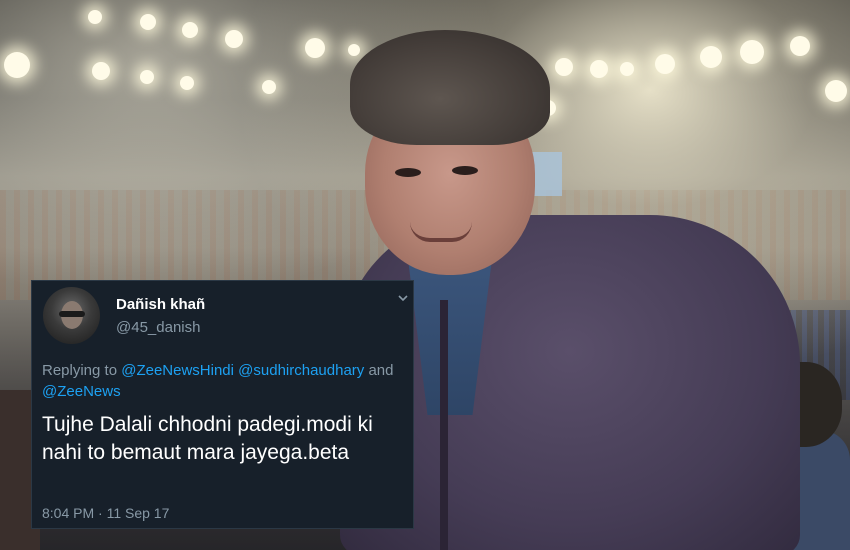 The height and width of the screenshot is (550, 850). Describe the element at coordinates (80, 370) in the screenshot. I see `replying-to-label: Replying to` at that location.